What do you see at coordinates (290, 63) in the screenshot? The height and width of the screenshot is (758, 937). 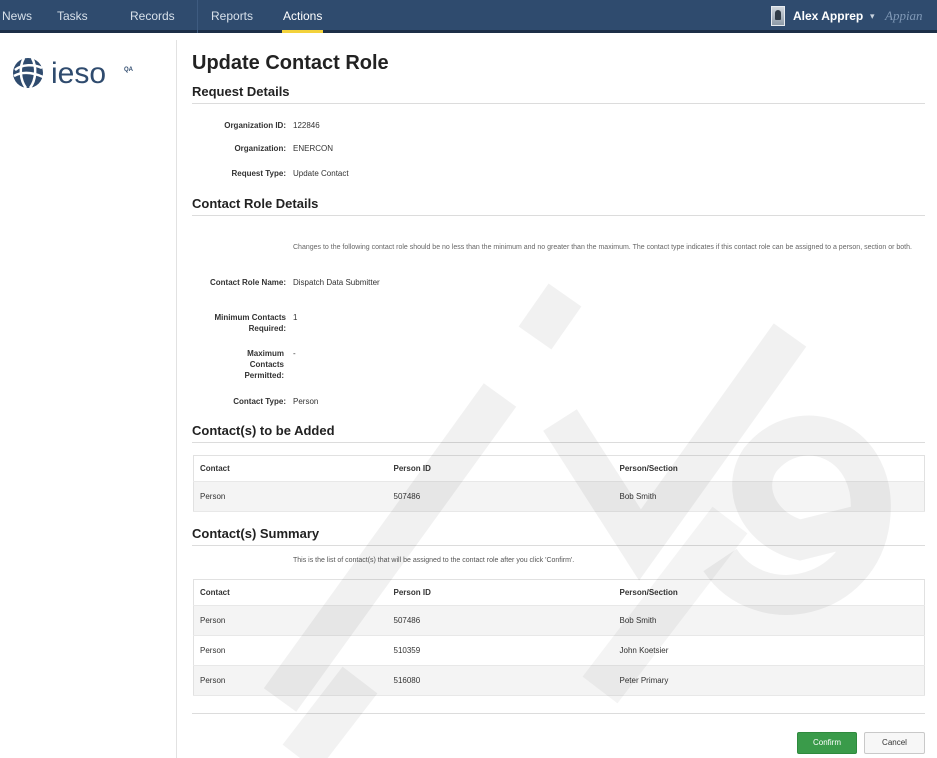 I see `page-title: Update Contact Role` at bounding box center [290, 63].